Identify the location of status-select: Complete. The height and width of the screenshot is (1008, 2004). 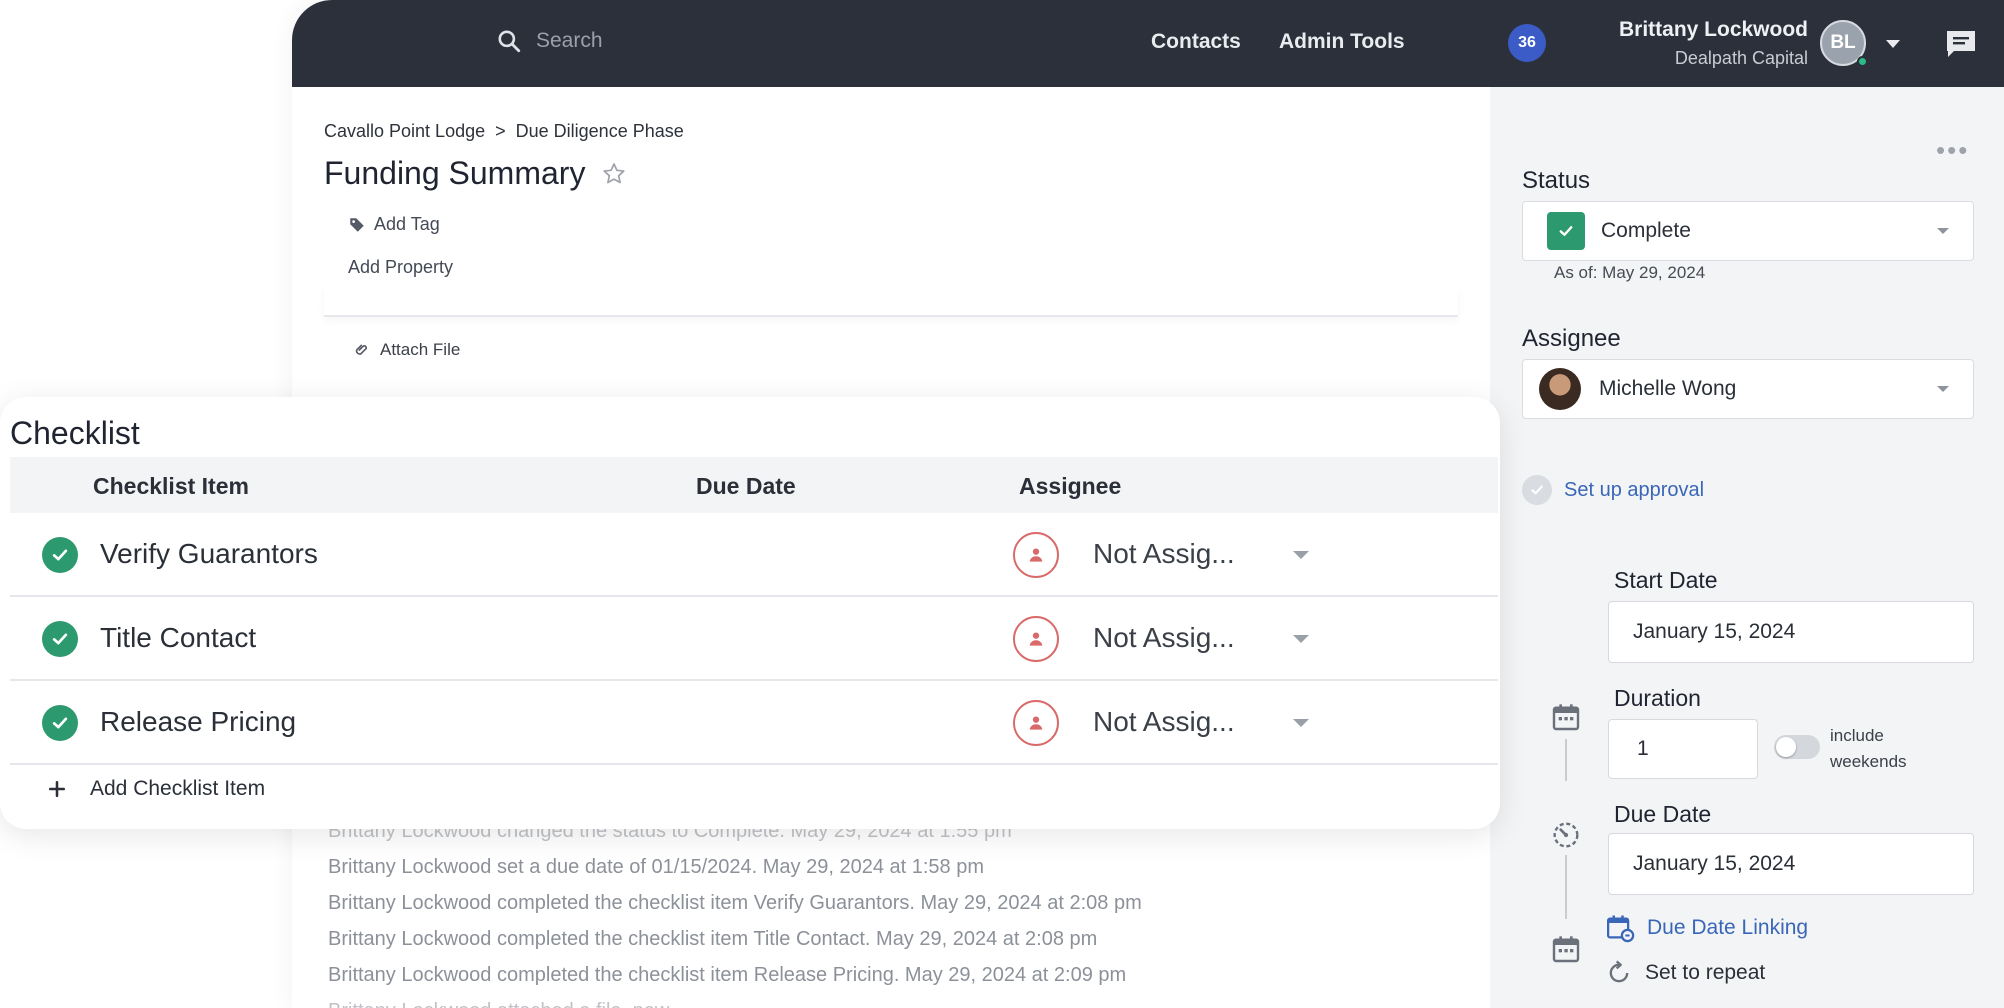
(1748, 231).